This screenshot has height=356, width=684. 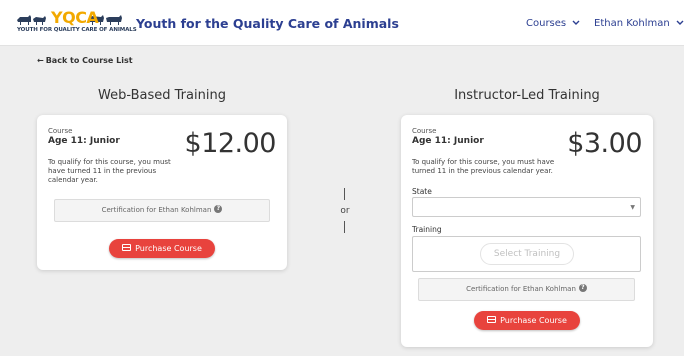 I want to click on state-select: ▼, so click(x=526, y=207).